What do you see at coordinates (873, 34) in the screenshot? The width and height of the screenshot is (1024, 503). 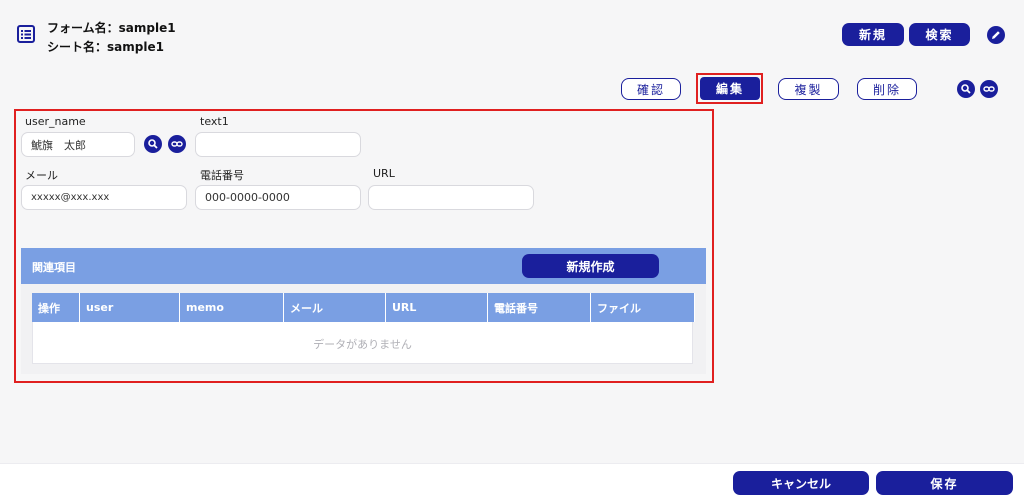 I see `new-button: 新規` at bounding box center [873, 34].